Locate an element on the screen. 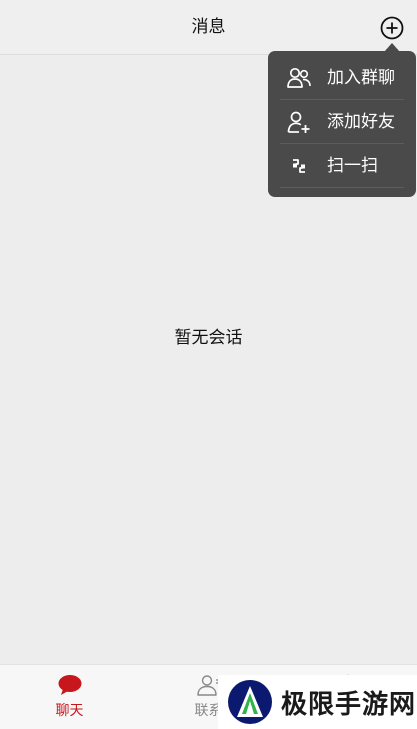  scan-icon is located at coordinates (299, 166).